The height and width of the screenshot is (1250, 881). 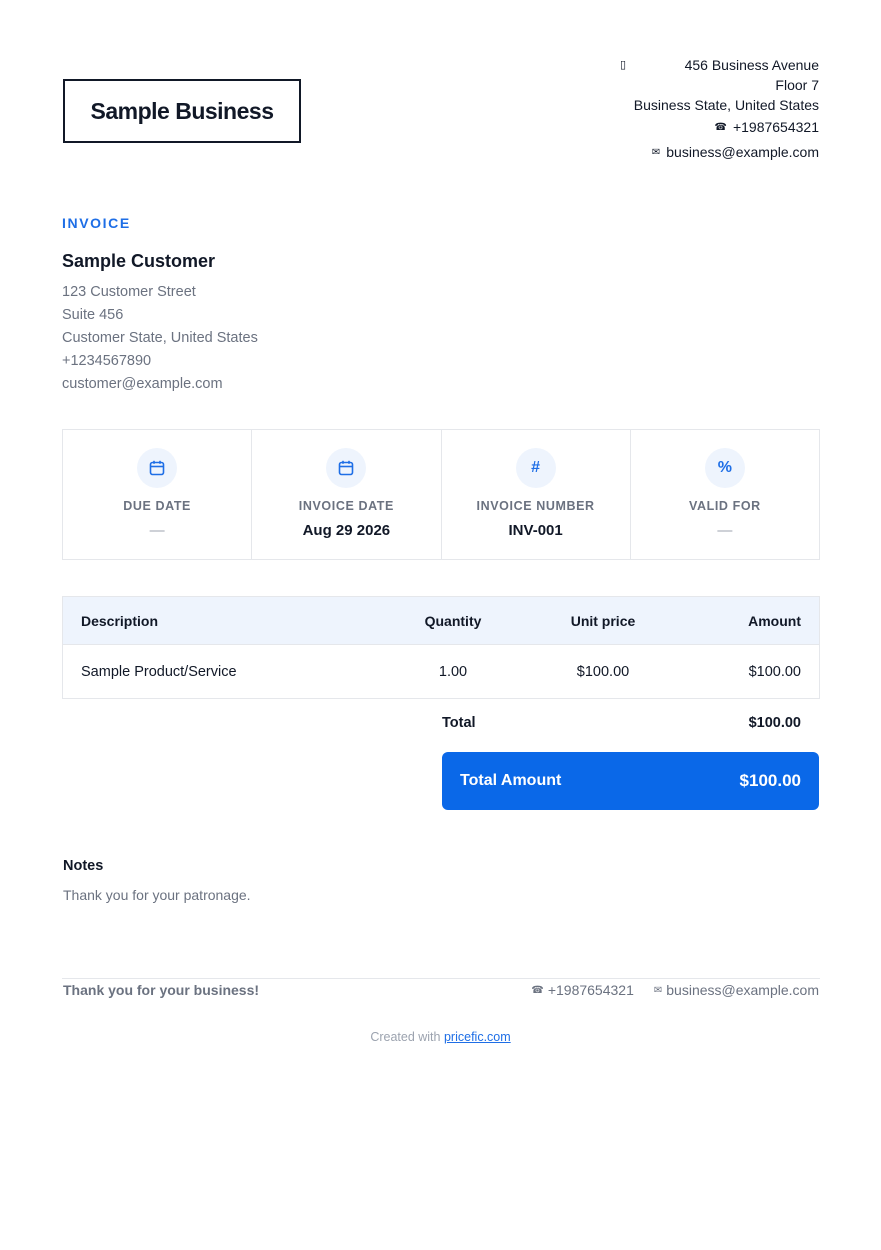 What do you see at coordinates (129, 292) in the screenshot?
I see `customer-address-line: 123 Customer Street` at bounding box center [129, 292].